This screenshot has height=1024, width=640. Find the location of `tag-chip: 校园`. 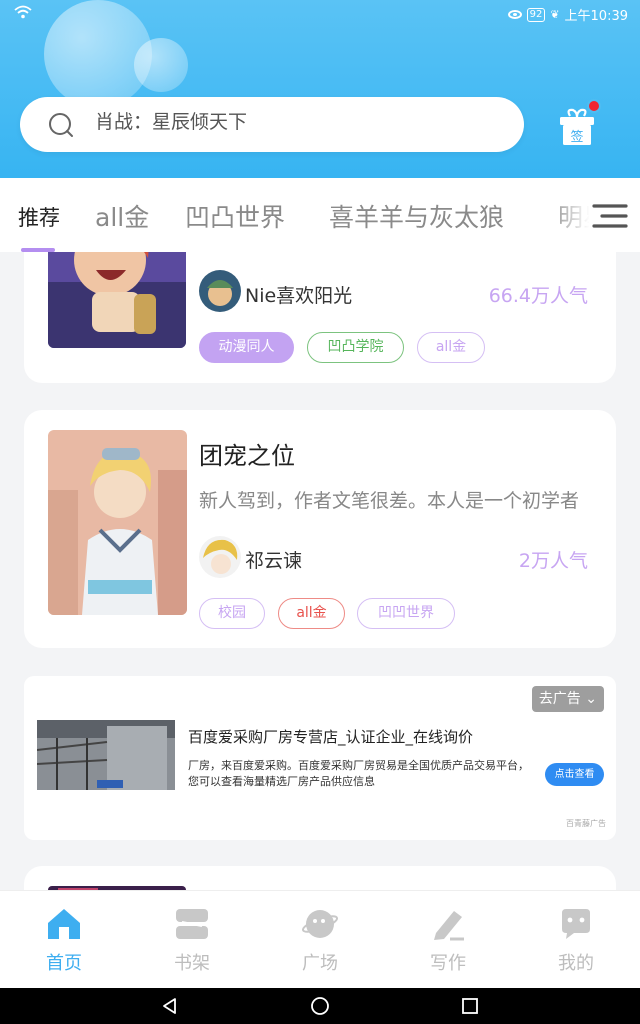

tag-chip: 校园 is located at coordinates (232, 613).